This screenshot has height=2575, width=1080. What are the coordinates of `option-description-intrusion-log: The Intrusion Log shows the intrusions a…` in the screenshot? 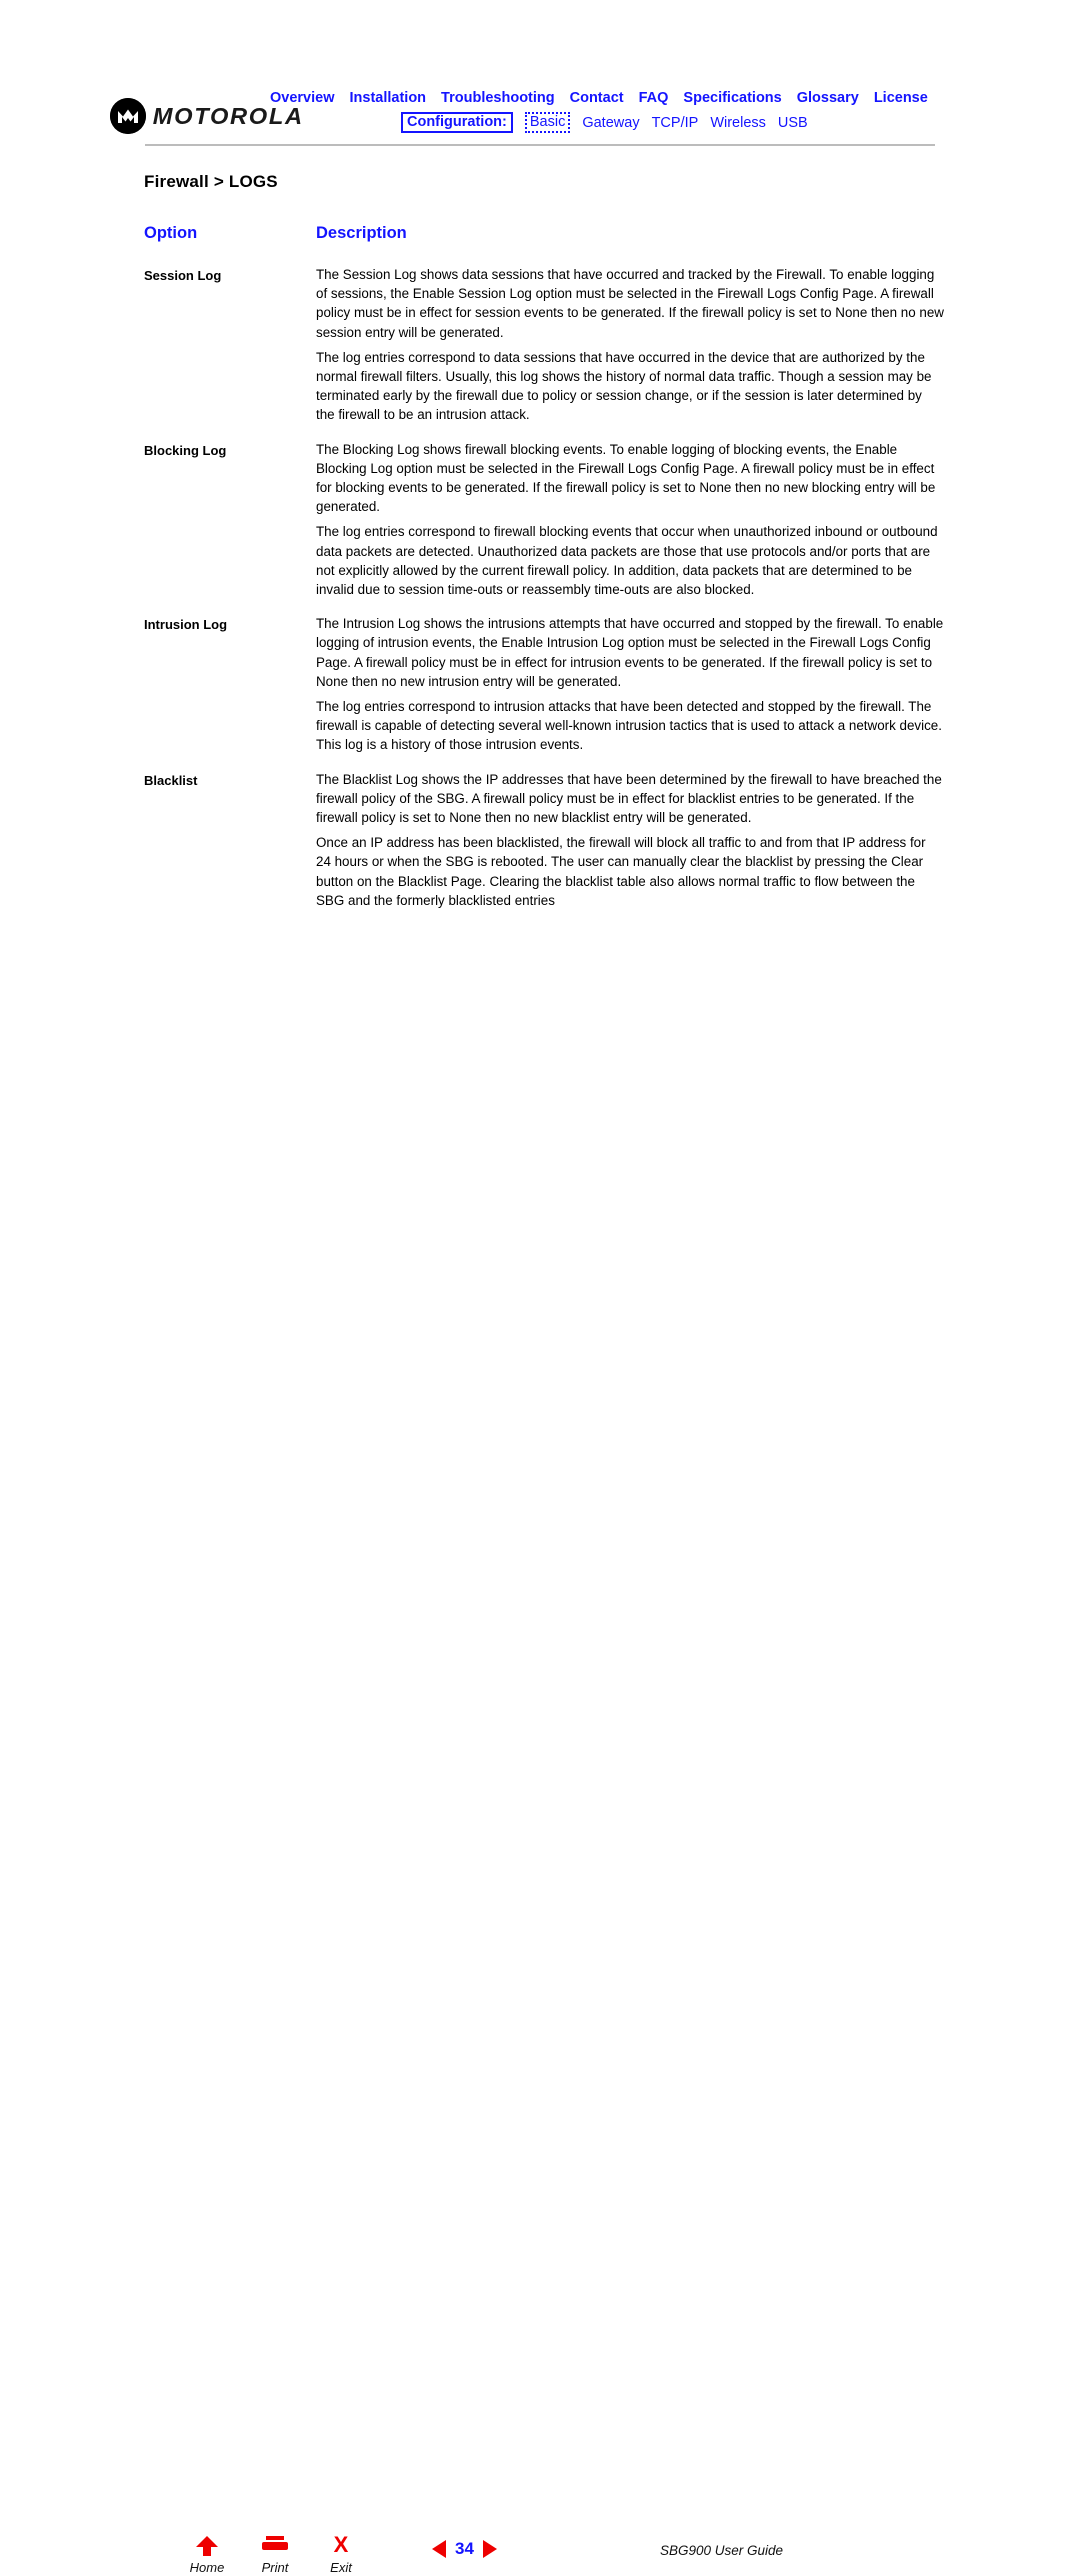 It's located at (630, 684).